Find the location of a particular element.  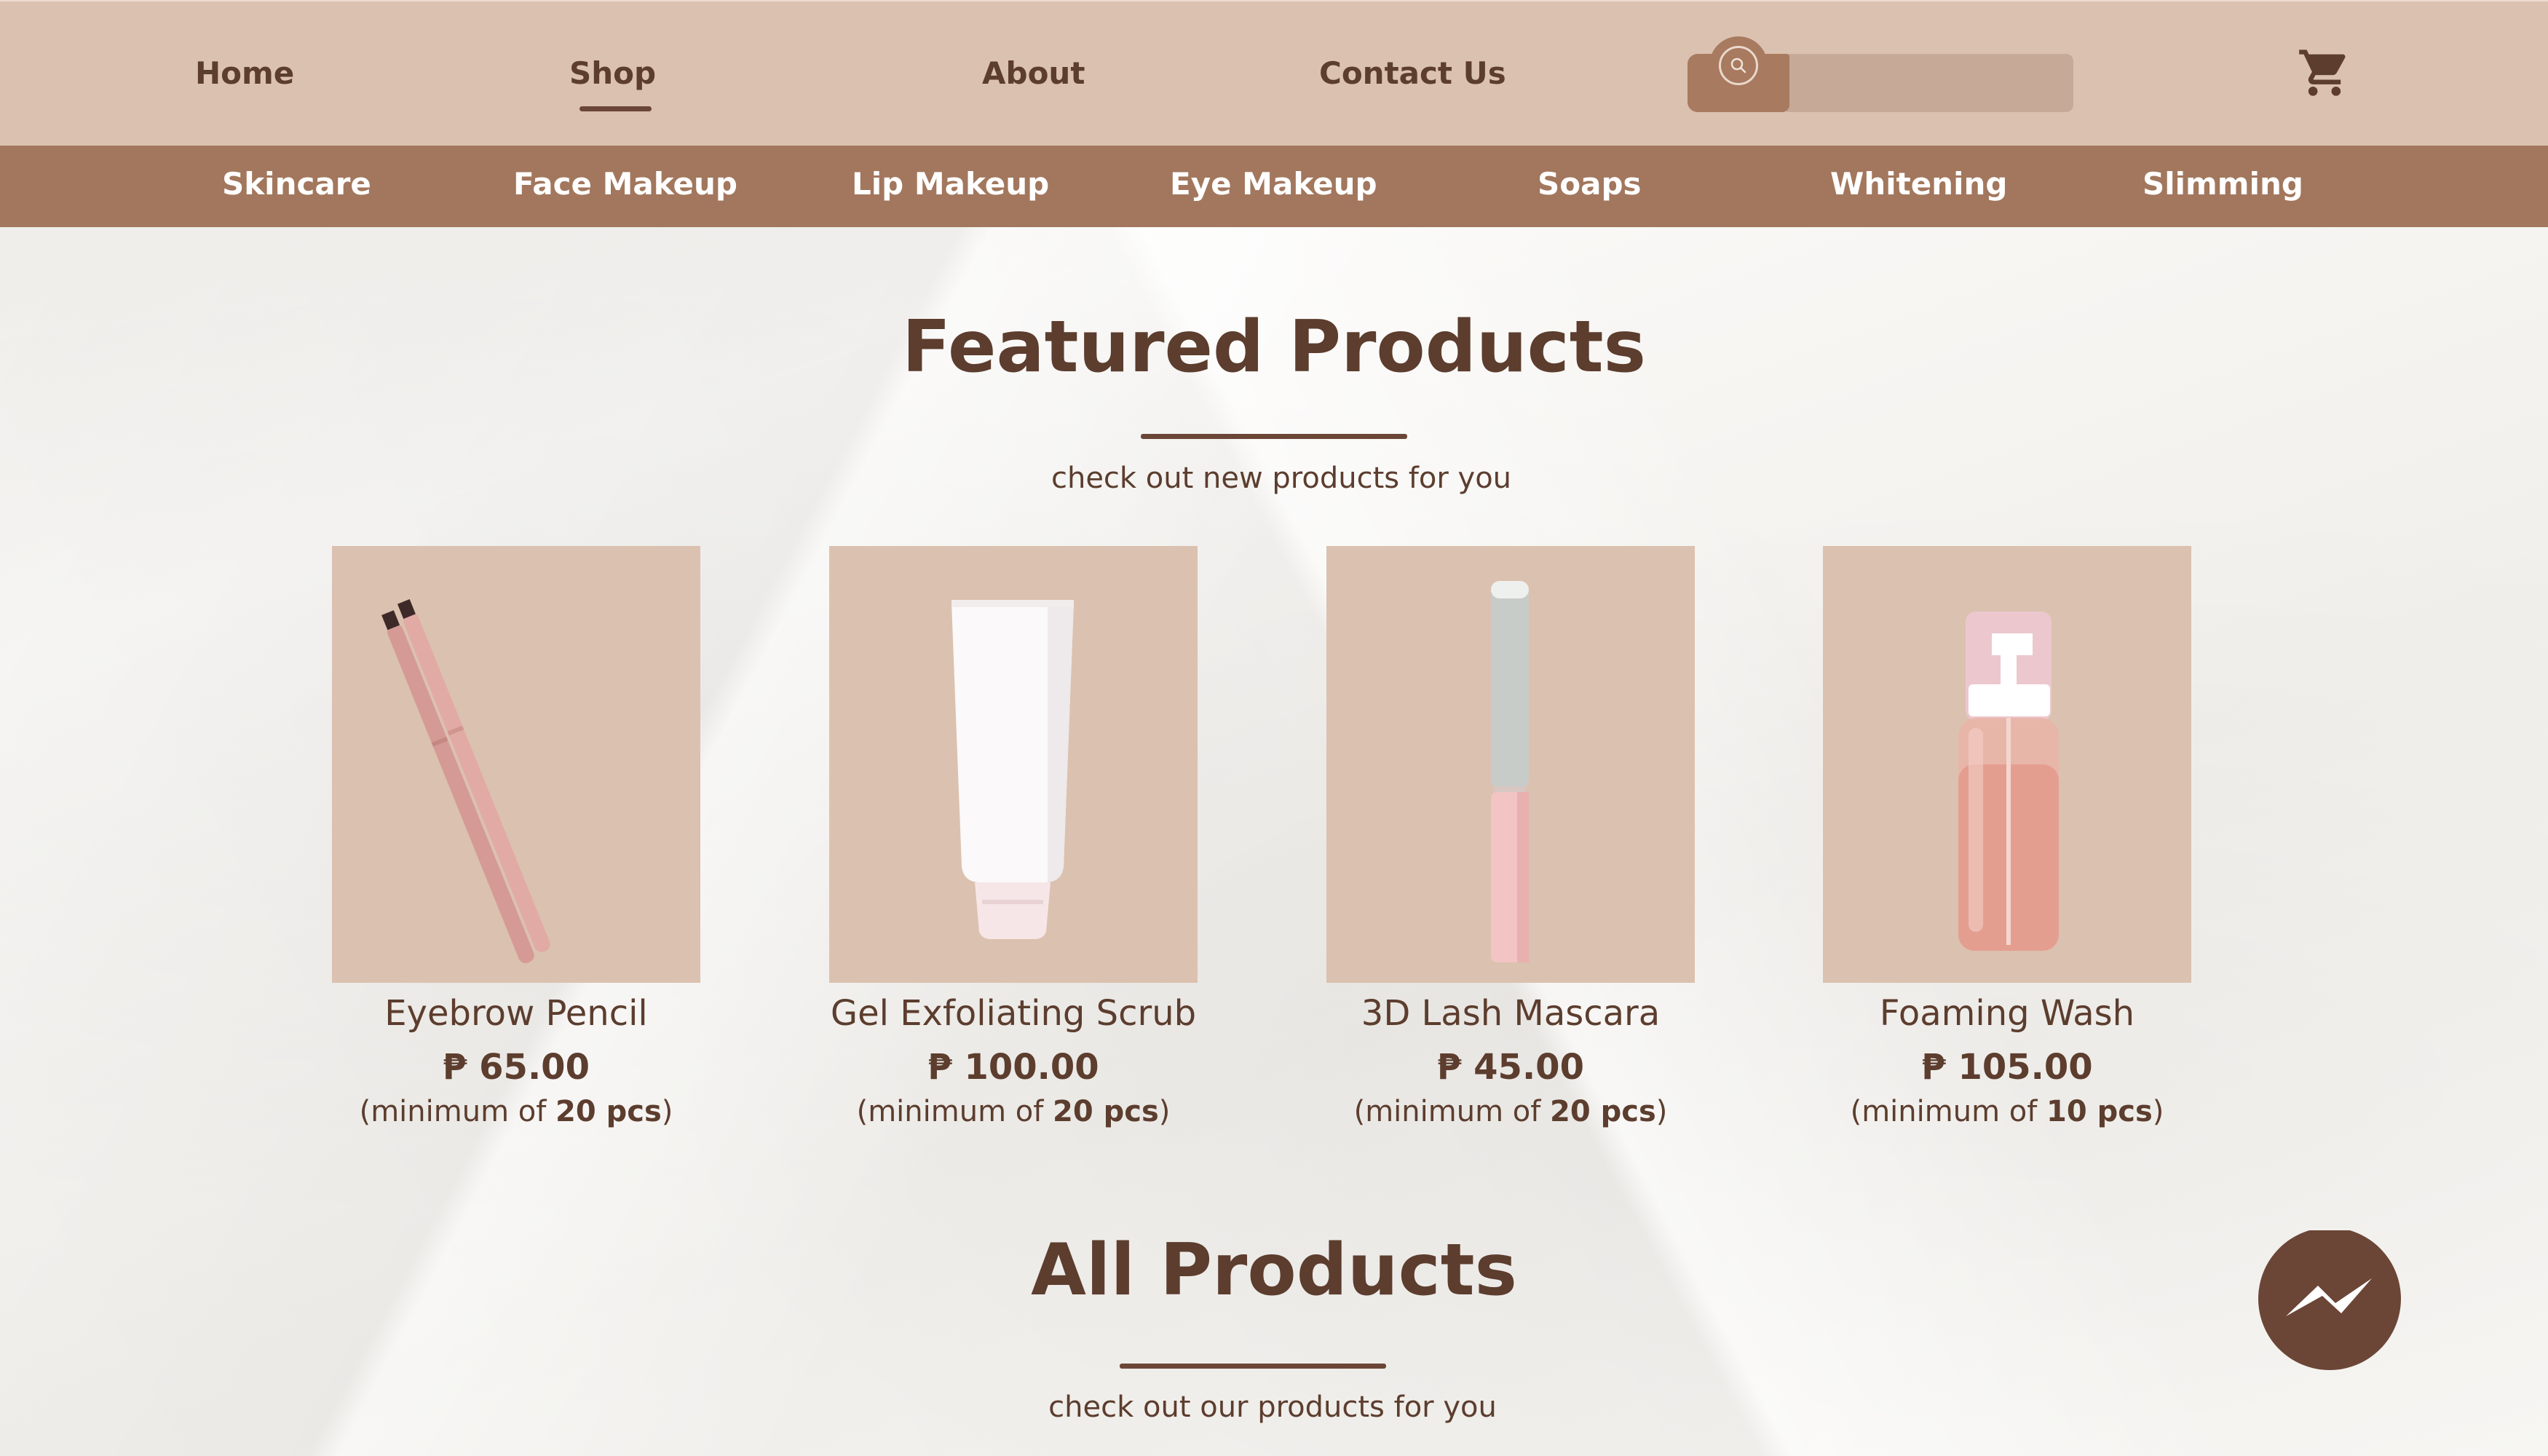

category-eye-makeup: Eye Makeup is located at coordinates (1273, 184).